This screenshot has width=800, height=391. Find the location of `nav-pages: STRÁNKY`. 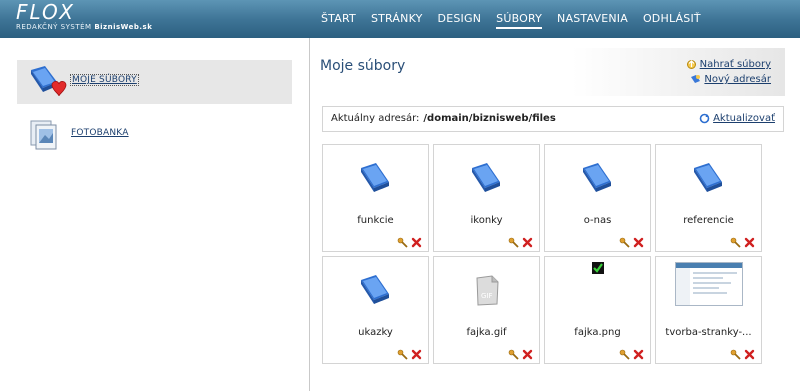

nav-pages: STRÁNKY is located at coordinates (397, 20).